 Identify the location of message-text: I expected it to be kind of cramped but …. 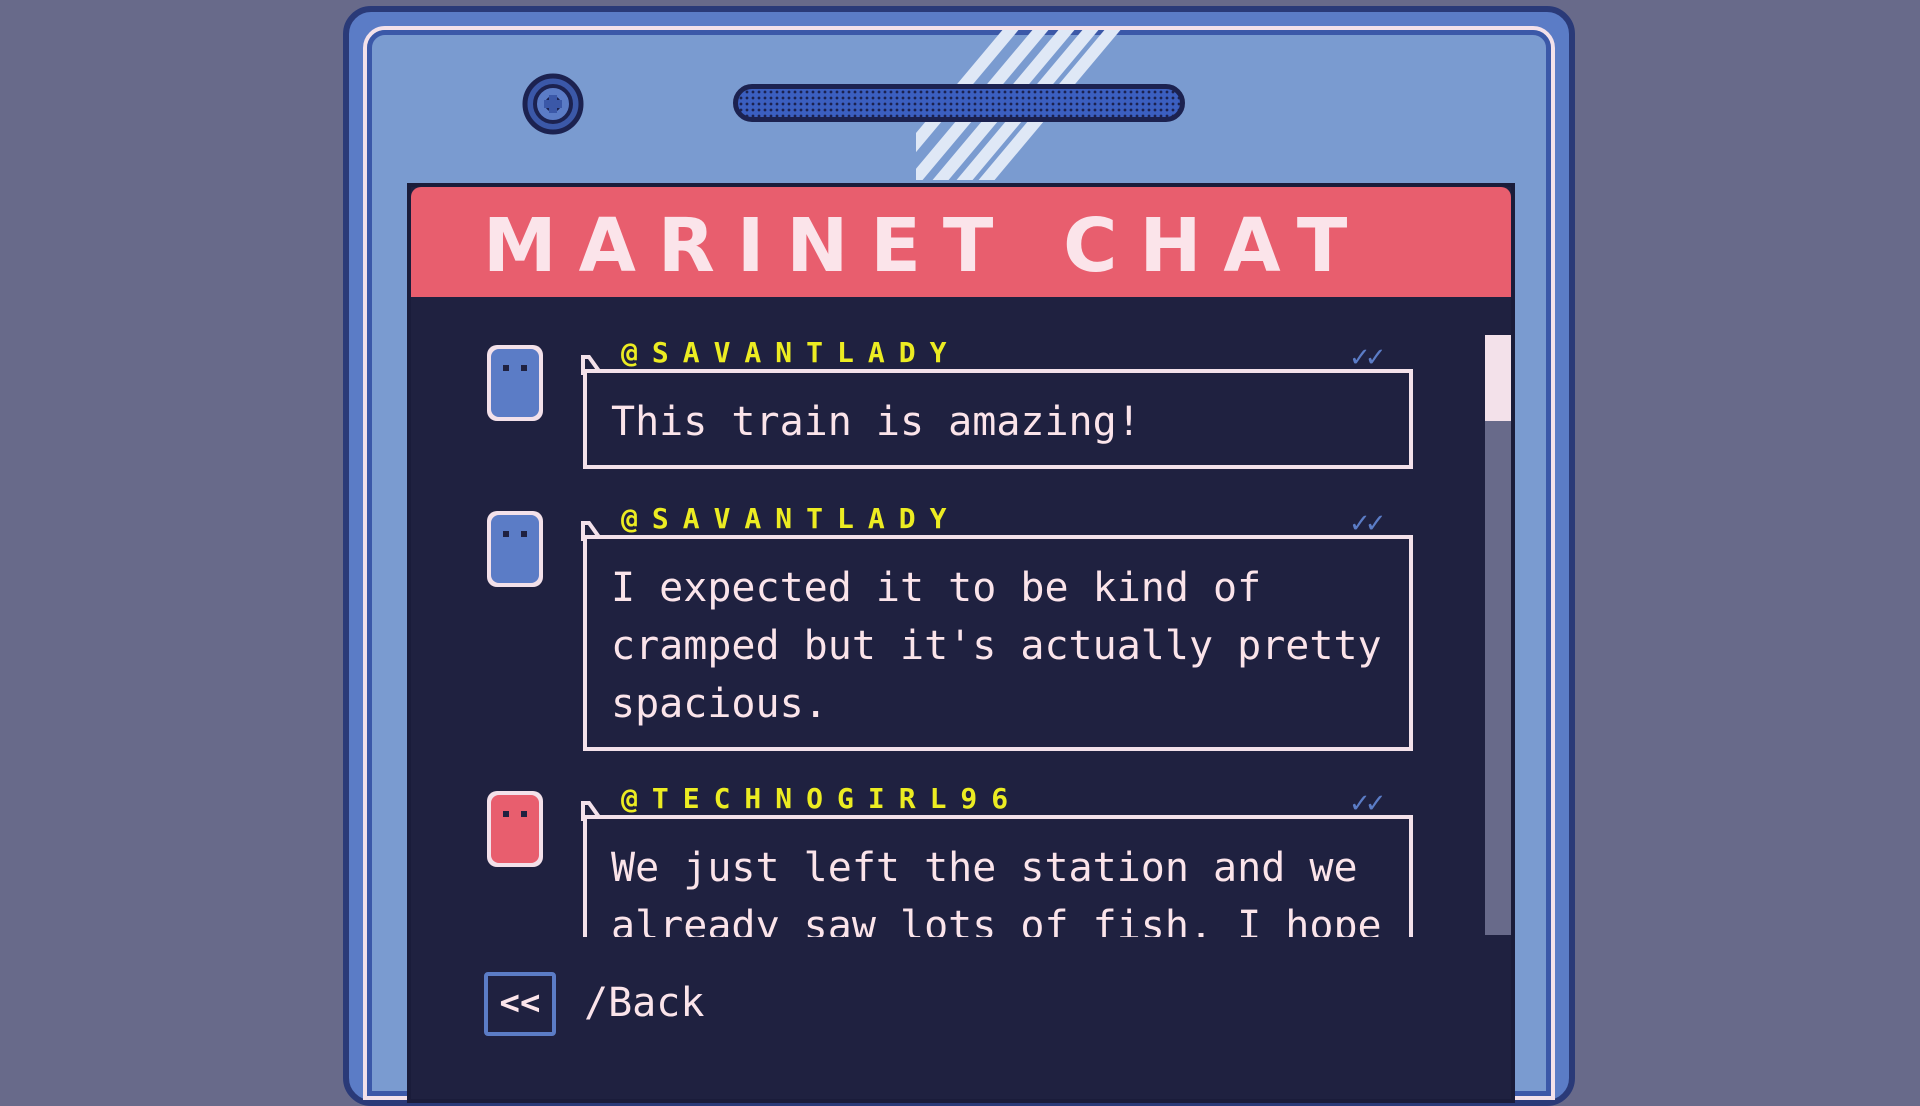
(996, 646).